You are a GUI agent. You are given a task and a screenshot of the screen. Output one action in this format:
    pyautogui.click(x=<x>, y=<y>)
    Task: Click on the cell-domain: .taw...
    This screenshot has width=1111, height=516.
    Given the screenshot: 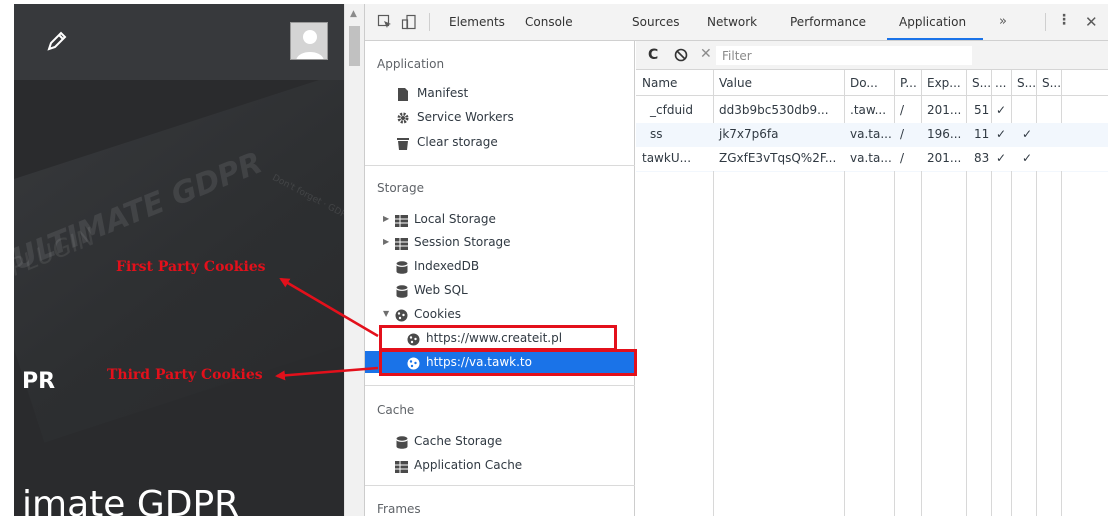 What is the action you would take?
    pyautogui.click(x=868, y=110)
    